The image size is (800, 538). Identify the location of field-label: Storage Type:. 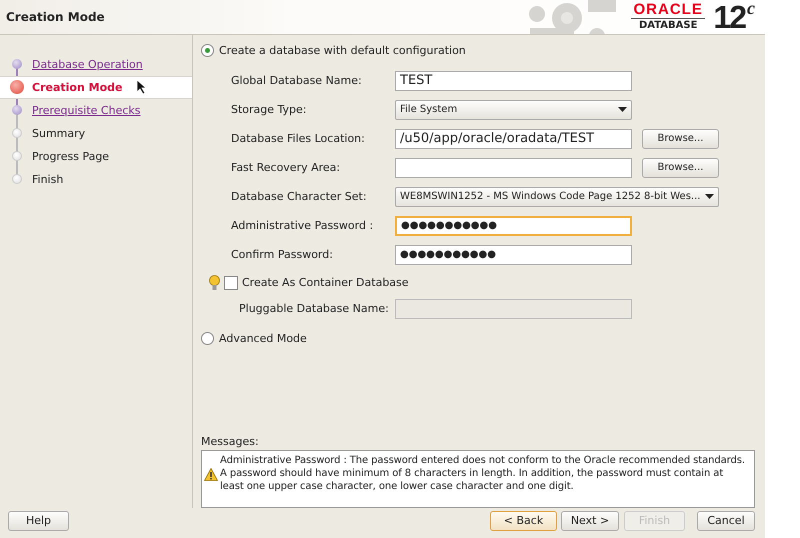
(269, 109).